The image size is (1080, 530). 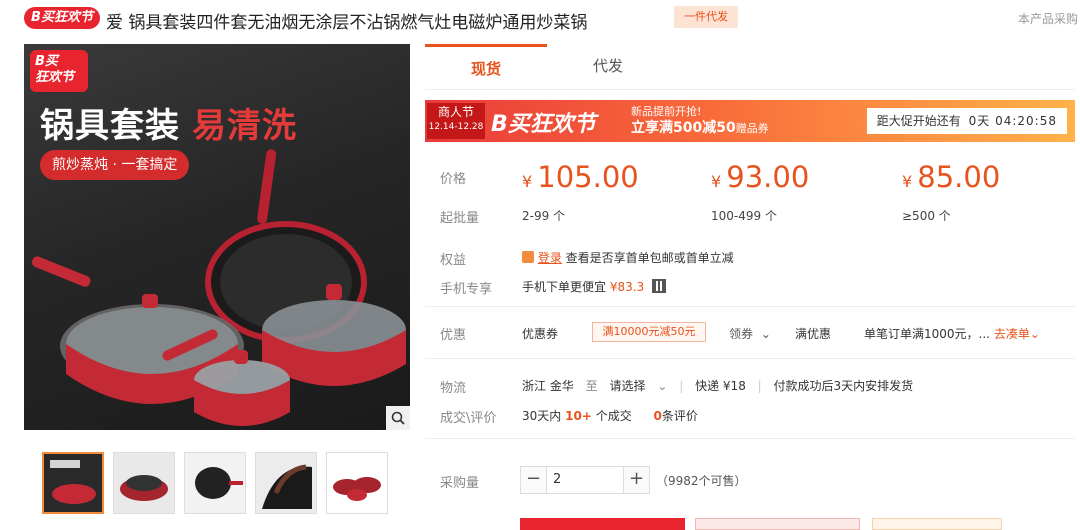 I want to click on quantity-input: 2, so click(x=557, y=479).